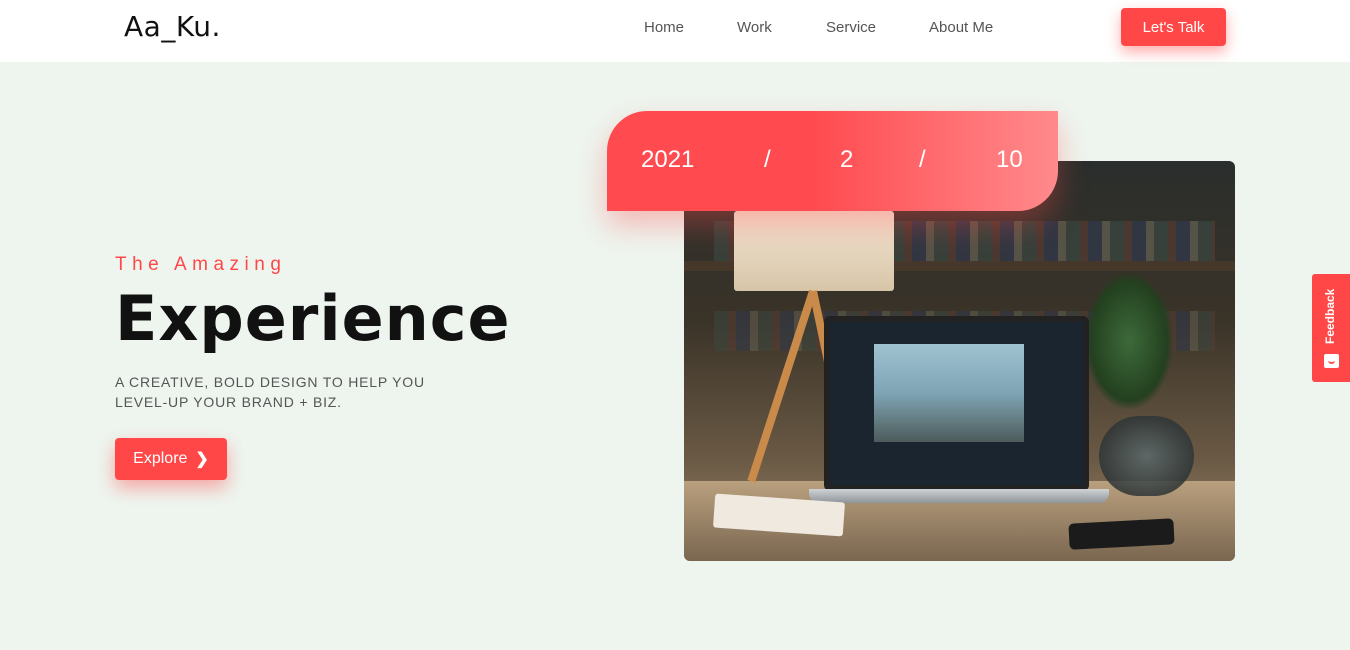 The height and width of the screenshot is (650, 1350). Describe the element at coordinates (1146, 456) in the screenshot. I see `glass-jar` at that location.